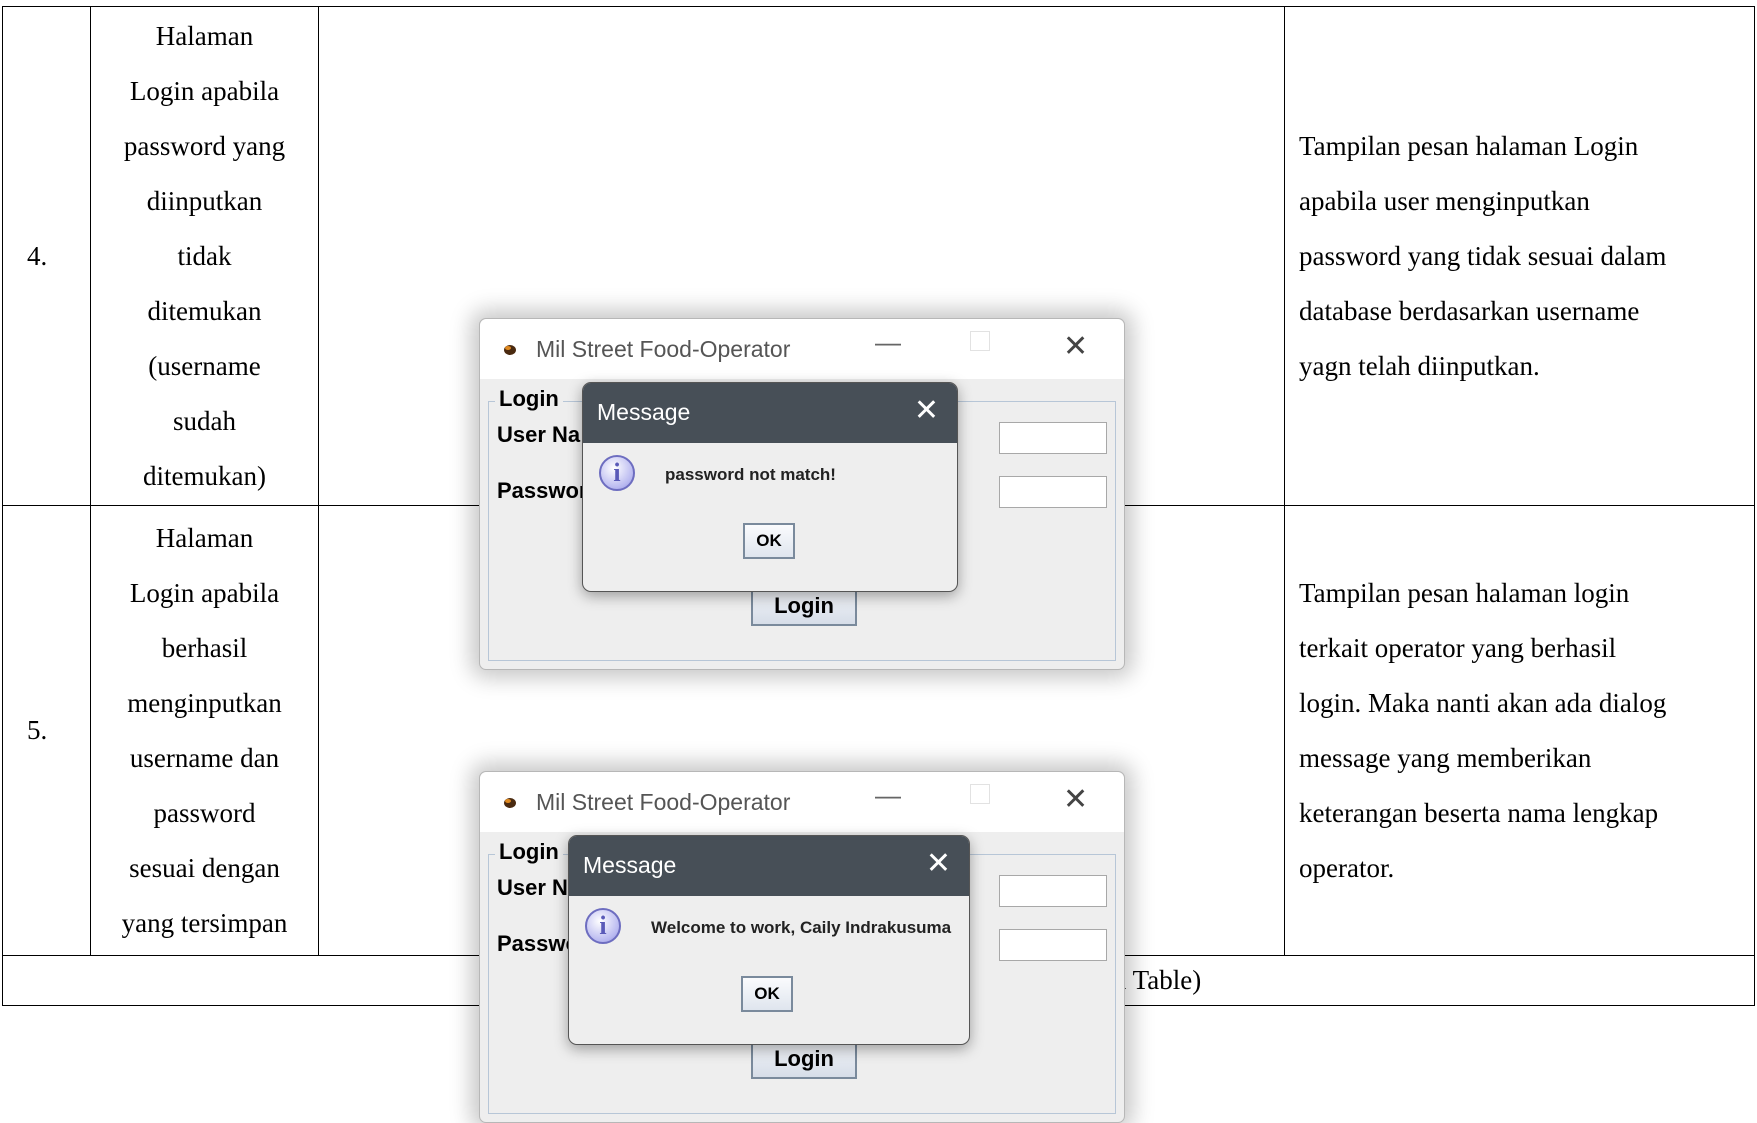 Image resolution: width=1757 pixels, height=1123 pixels. What do you see at coordinates (204, 922) in the screenshot?
I see `text-line: yang tersimpan` at bounding box center [204, 922].